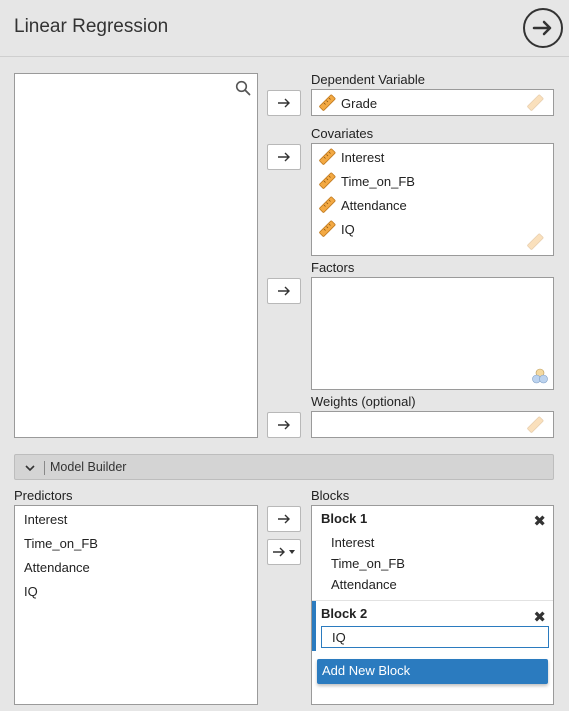  I want to click on predictors-list: Interest Time_on_FB Attendance IQ, so click(136, 605).